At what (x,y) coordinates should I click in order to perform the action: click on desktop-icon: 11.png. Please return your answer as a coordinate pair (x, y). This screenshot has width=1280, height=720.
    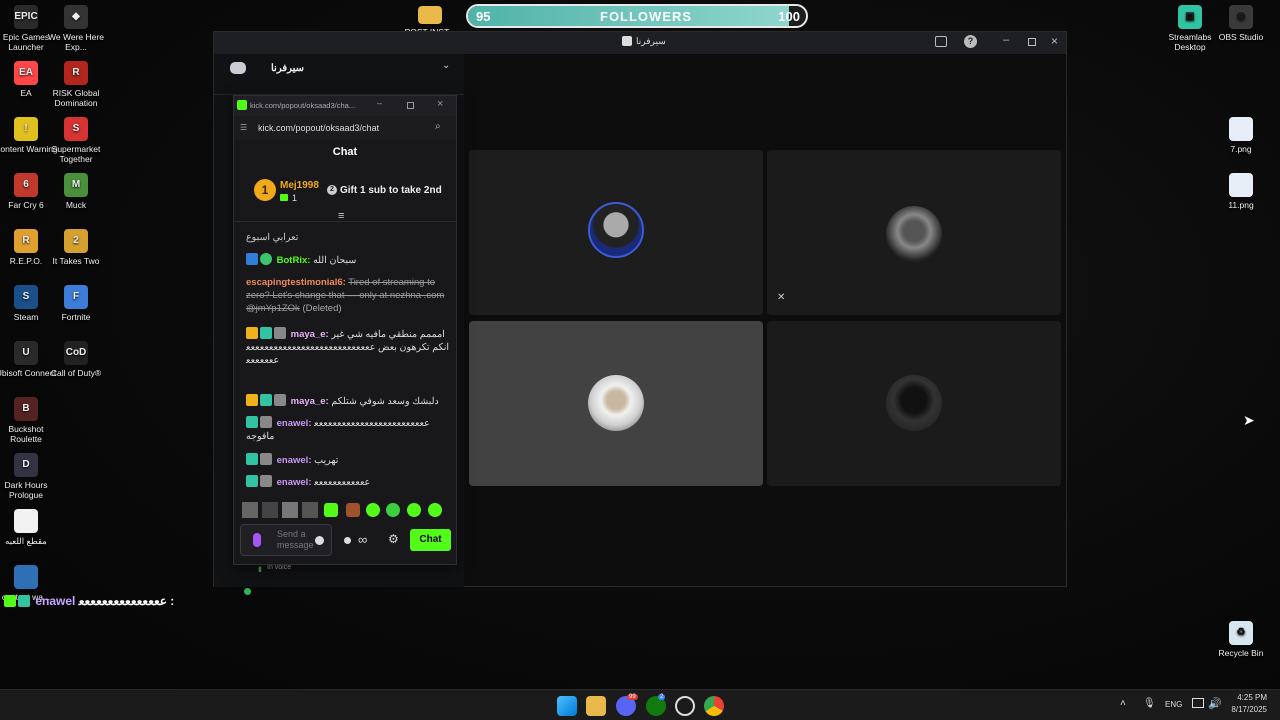
    Looking at the image, I should click on (1241, 191).